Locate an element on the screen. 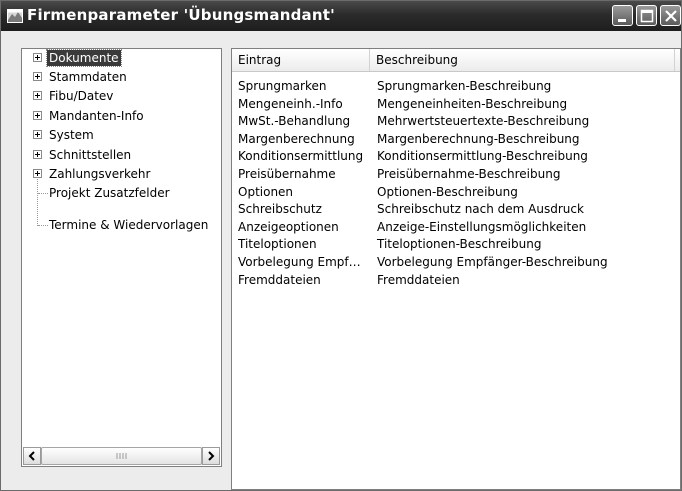  description-cell: Vorbelegung Empfänger-Beschreibung is located at coordinates (492, 262).